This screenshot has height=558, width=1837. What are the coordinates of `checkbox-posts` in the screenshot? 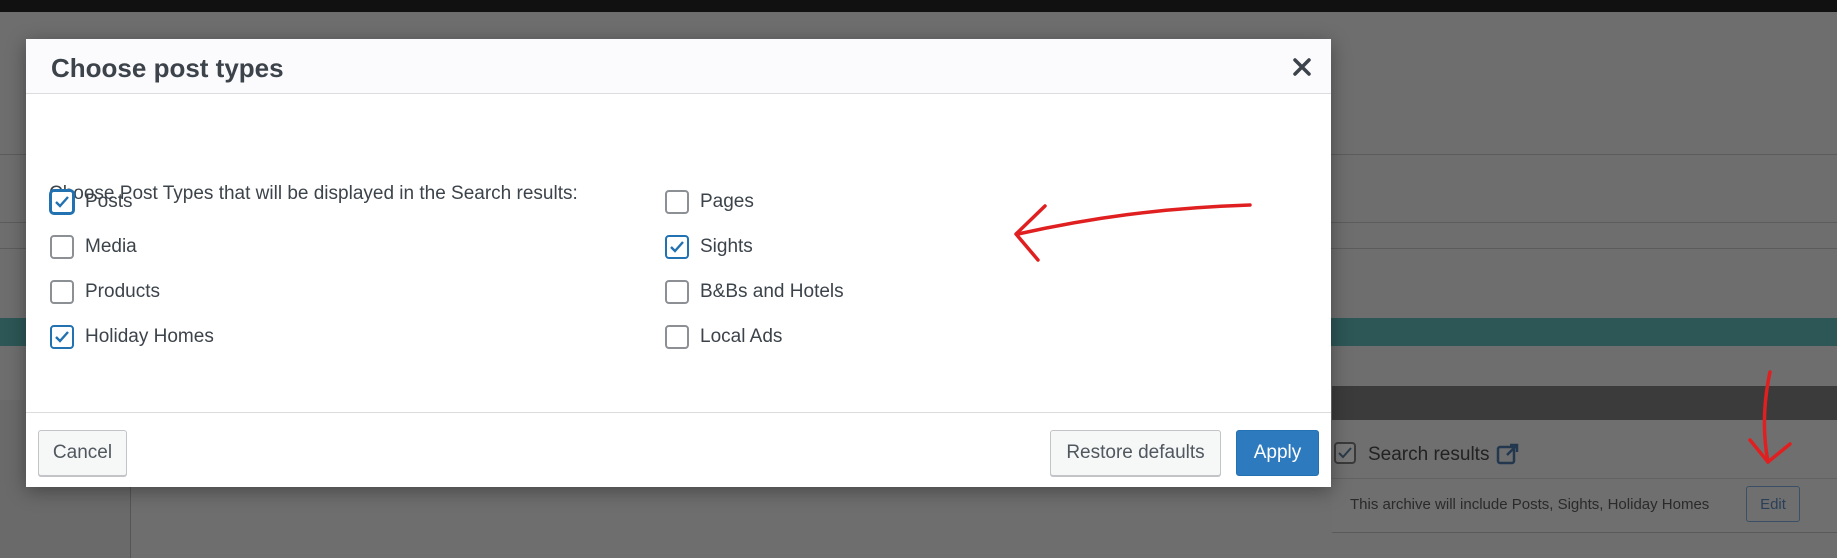 It's located at (62, 202).